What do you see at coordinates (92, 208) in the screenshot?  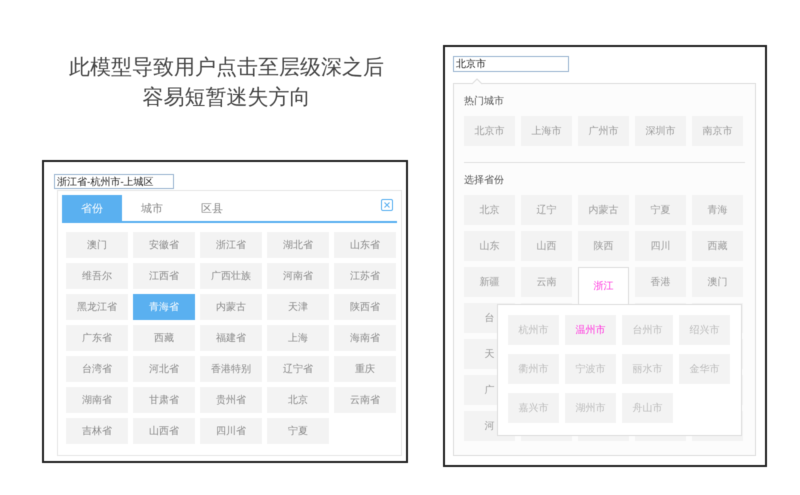 I see `picker-tab: 省份` at bounding box center [92, 208].